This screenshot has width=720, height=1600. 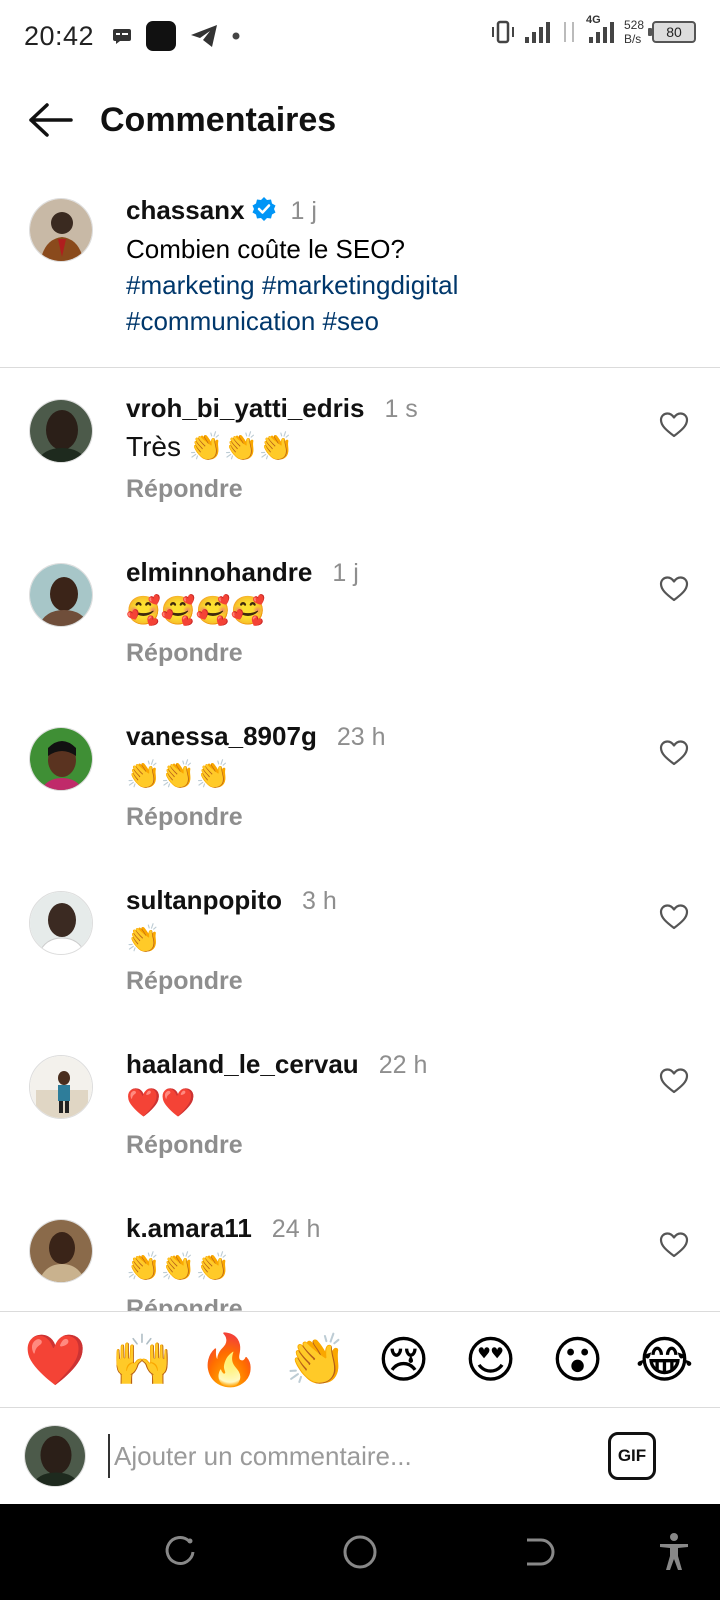 What do you see at coordinates (491, 1360) in the screenshot?
I see `reaction-heart-eyes-emoji: 😍` at bounding box center [491, 1360].